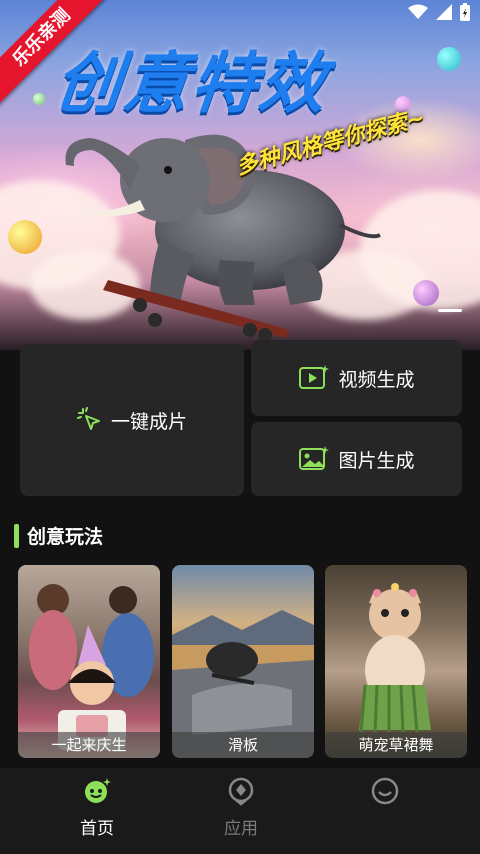  Describe the element at coordinates (97, 807) in the screenshot. I see `nav-home: 首页` at that location.